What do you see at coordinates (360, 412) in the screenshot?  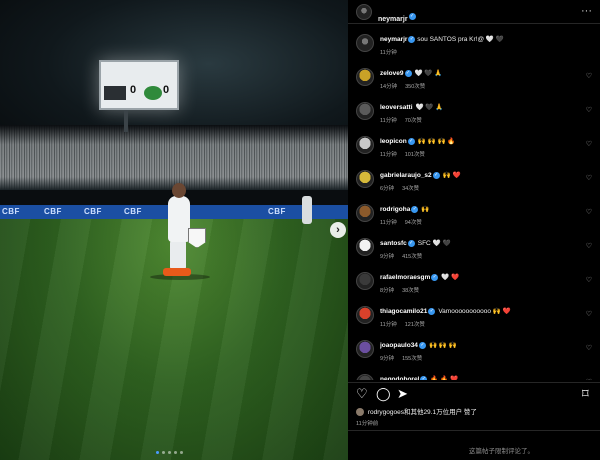 I see `liker-avatar` at bounding box center [360, 412].